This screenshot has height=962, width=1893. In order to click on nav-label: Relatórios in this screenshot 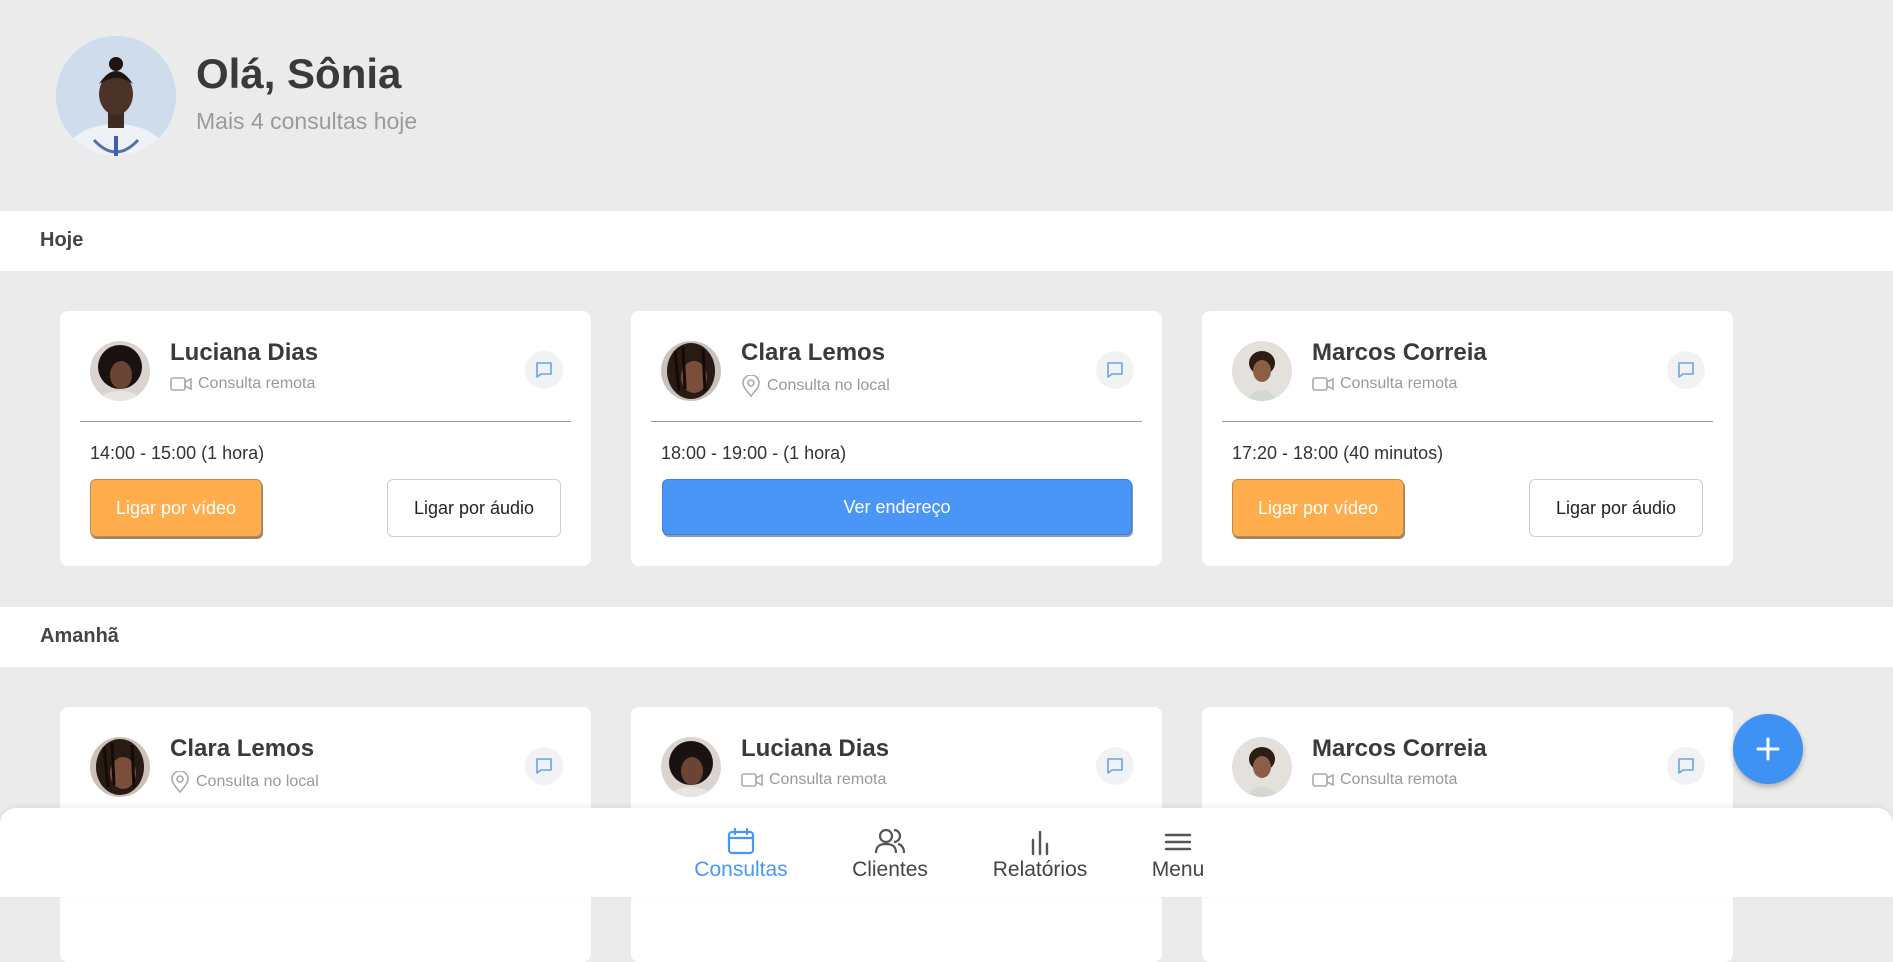, I will do `click(1040, 869)`.